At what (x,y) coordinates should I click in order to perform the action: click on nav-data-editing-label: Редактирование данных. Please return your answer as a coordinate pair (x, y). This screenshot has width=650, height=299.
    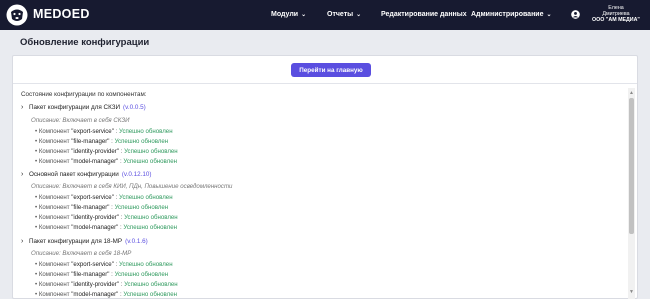
    Looking at the image, I should click on (424, 14).